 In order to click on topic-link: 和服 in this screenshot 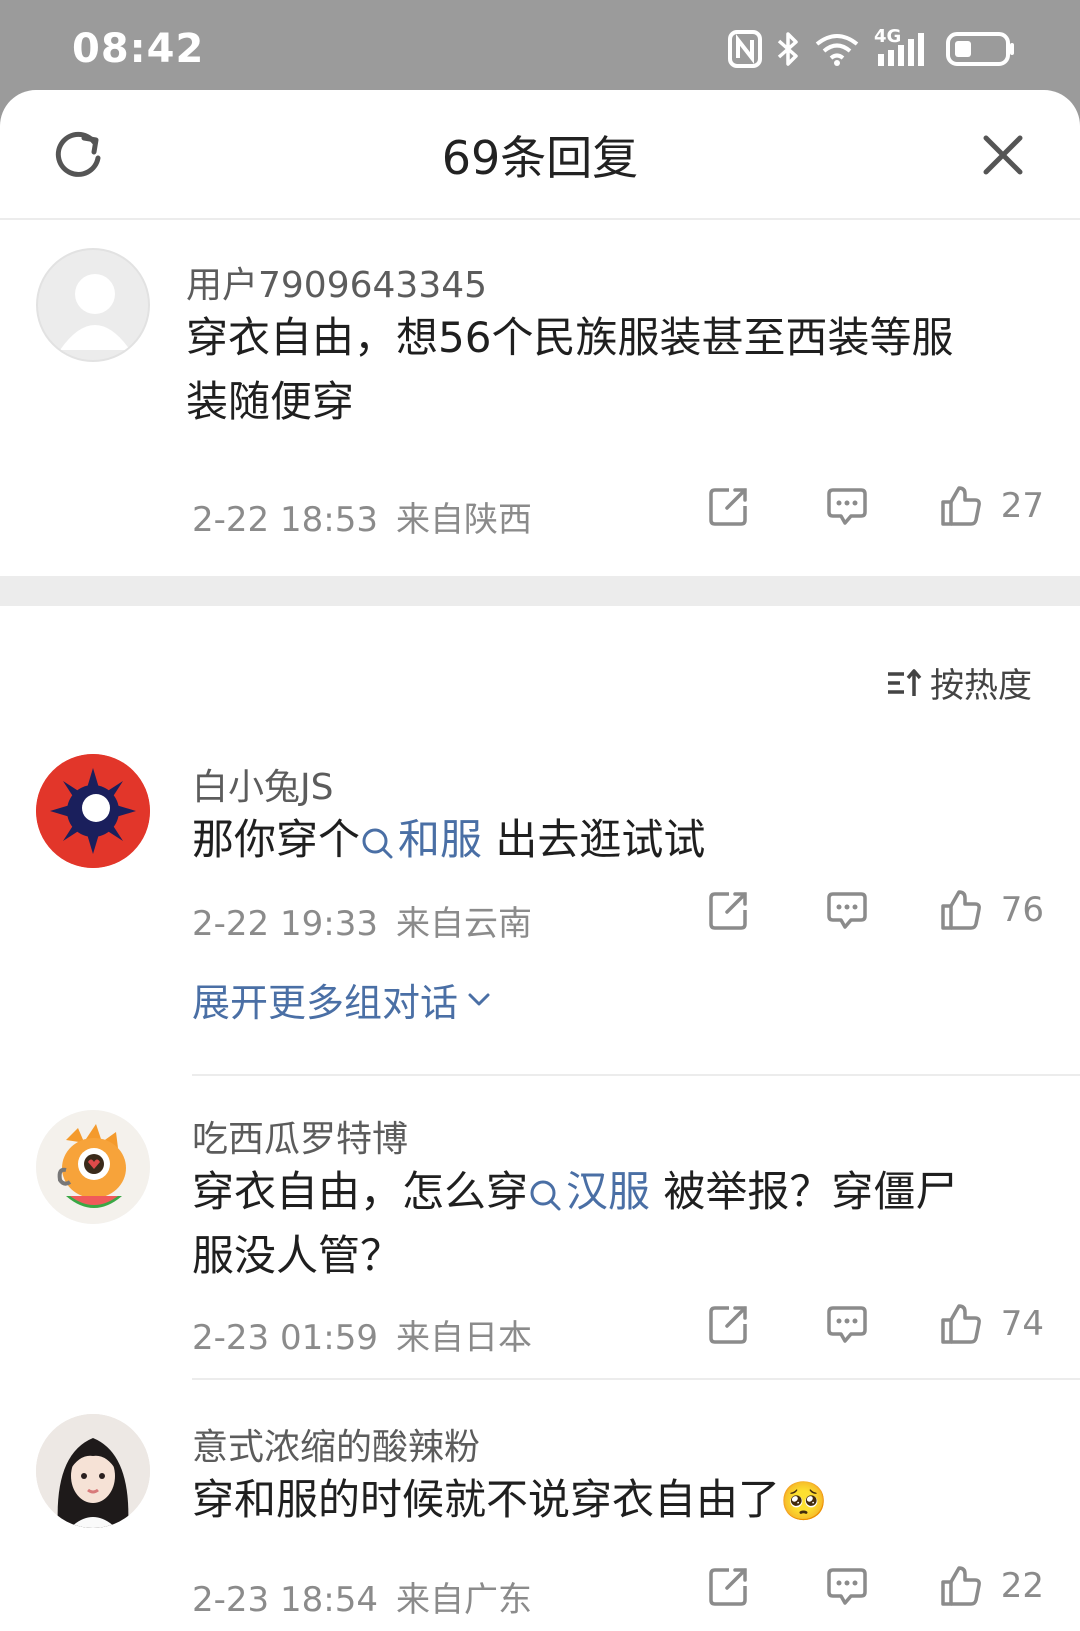, I will do `click(421, 839)`.